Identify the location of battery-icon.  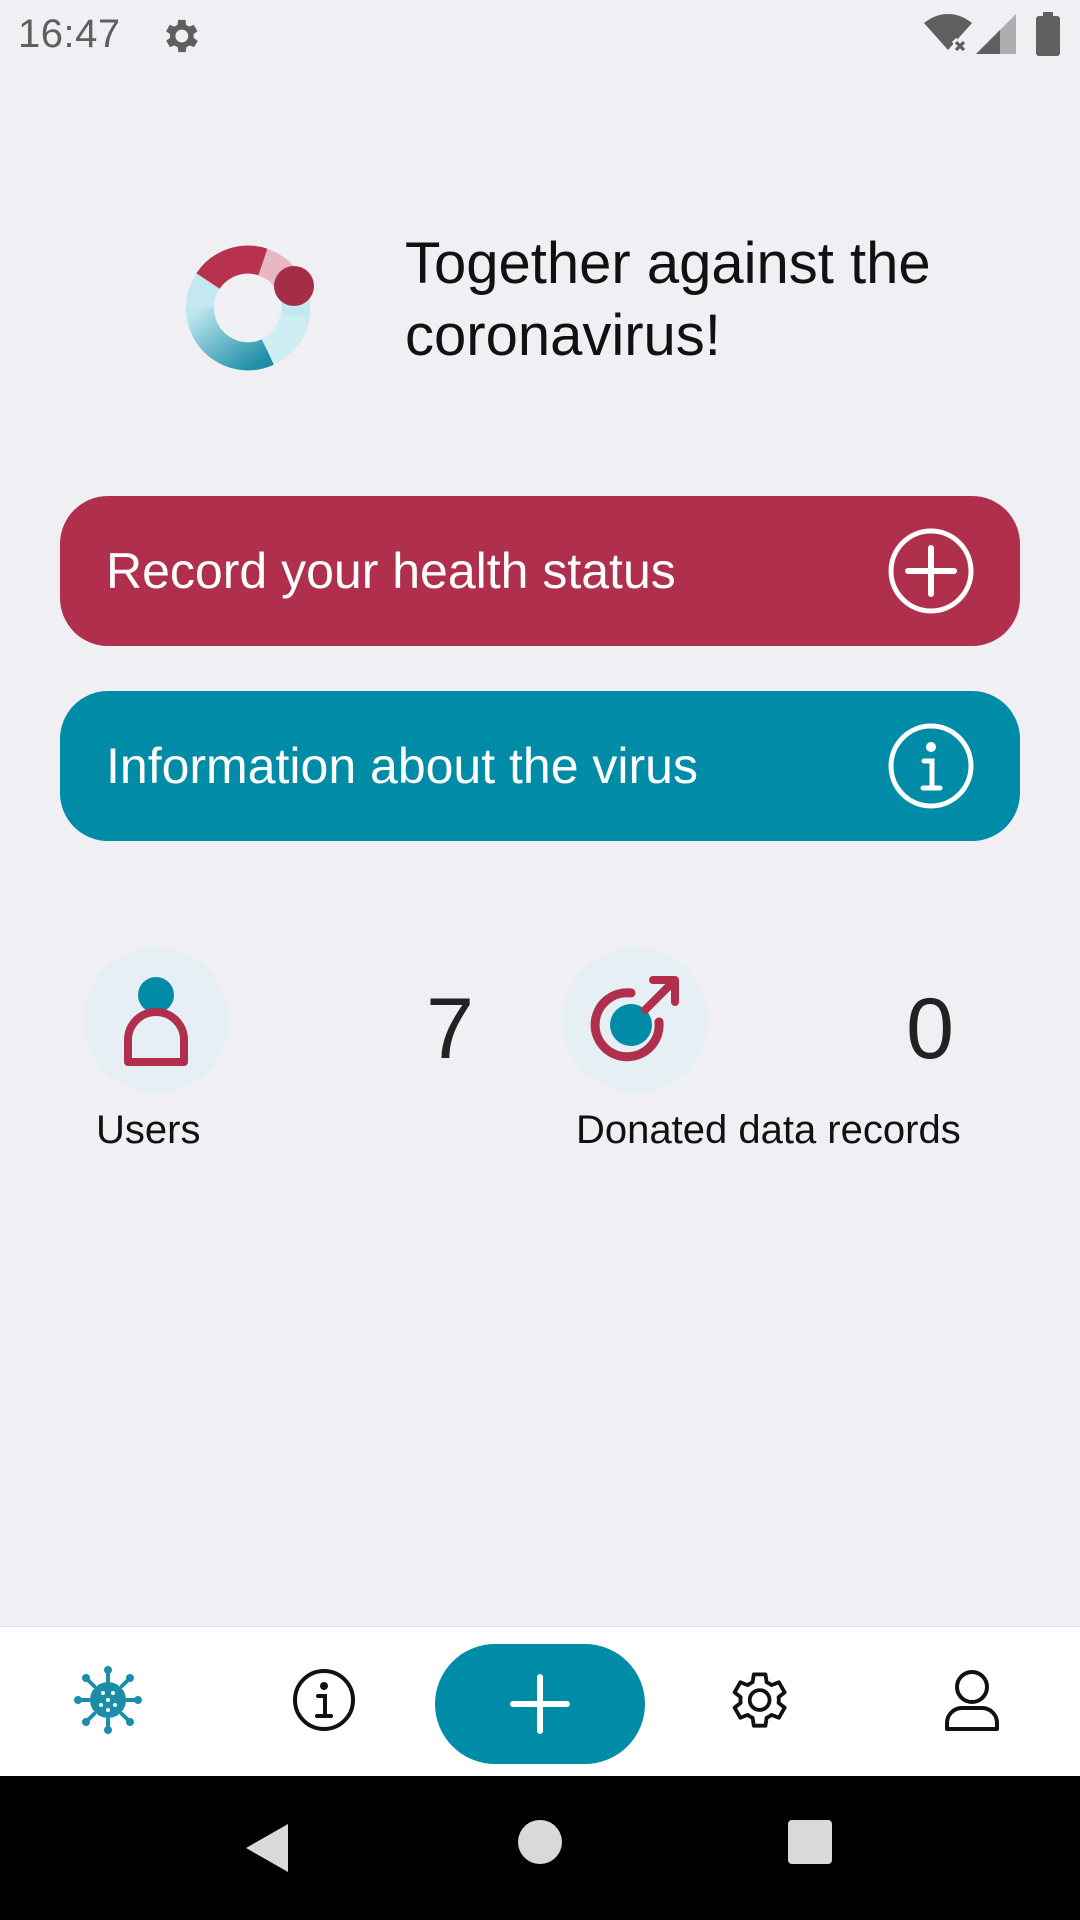
(1048, 34).